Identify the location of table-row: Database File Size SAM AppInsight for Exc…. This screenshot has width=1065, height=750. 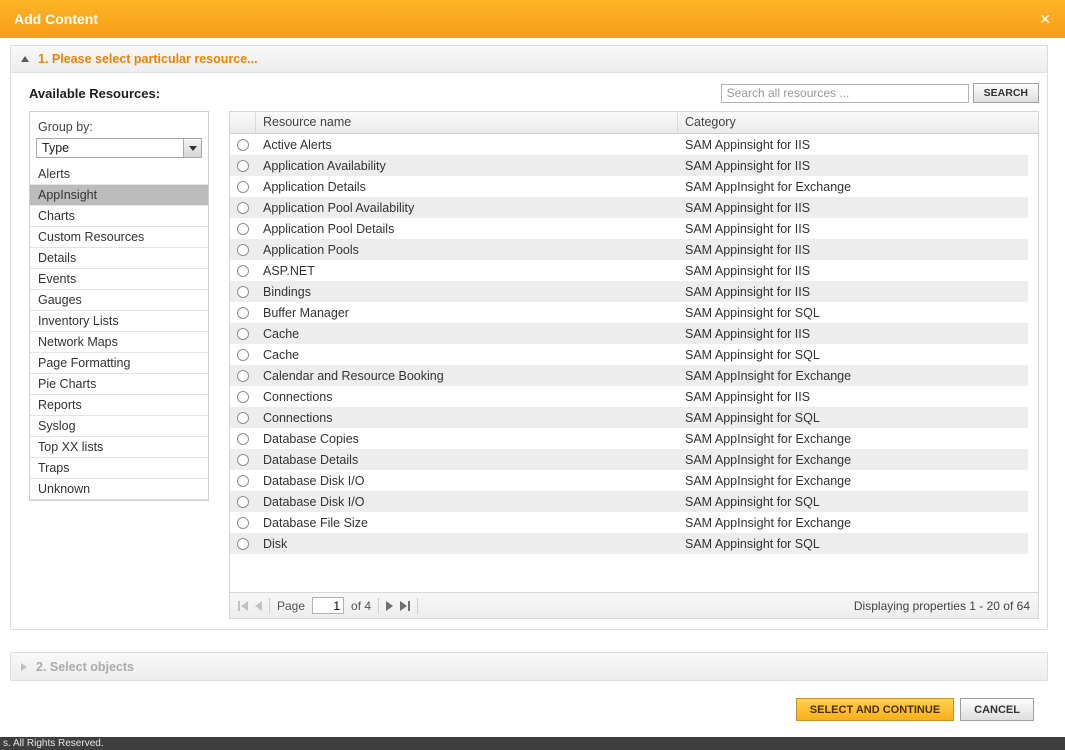
(629, 522).